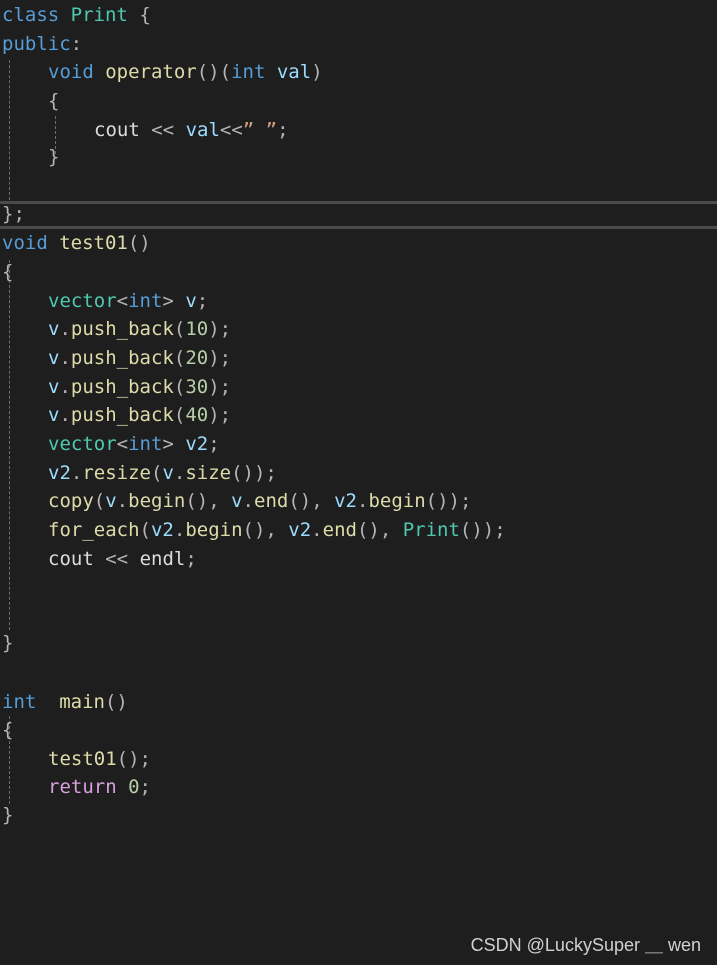 This screenshot has height=965, width=717. What do you see at coordinates (202, 130) in the screenshot?
I see `code-token: val` at bounding box center [202, 130].